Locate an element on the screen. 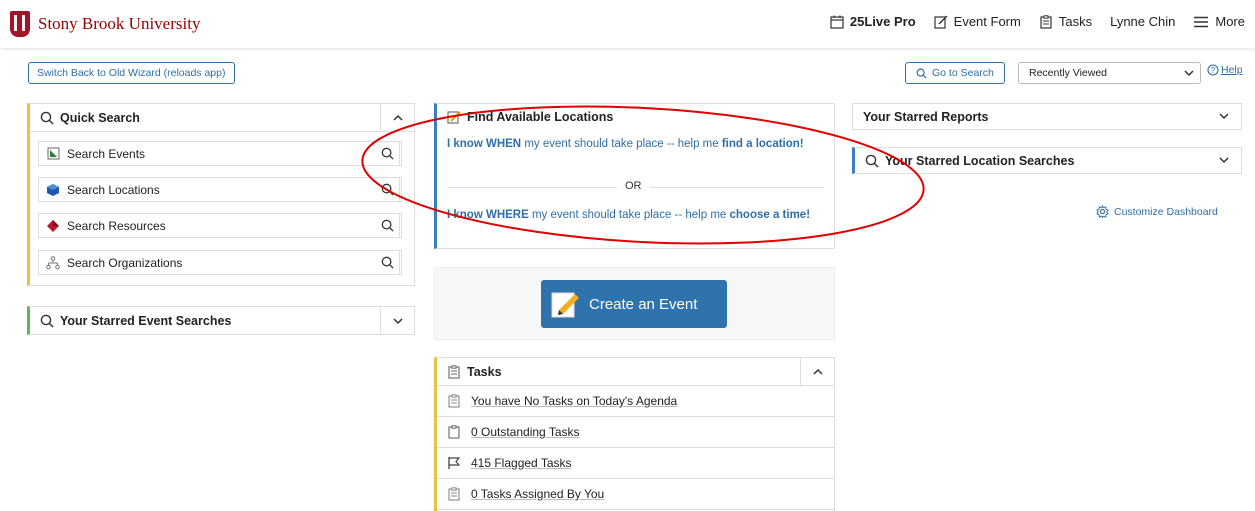 Image resolution: width=1255 pixels, height=511 pixels. starred-location-searches-panel: Your Starred Location Searches is located at coordinates (1047, 160).